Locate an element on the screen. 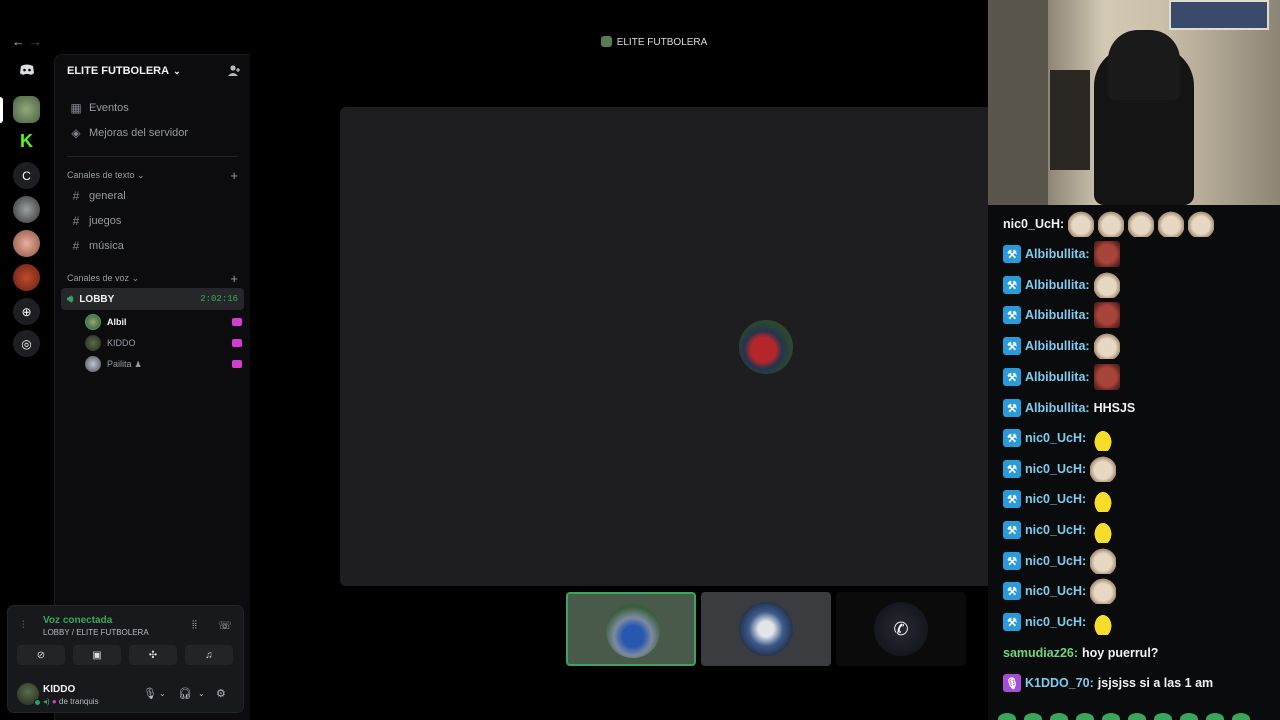 The image size is (1280, 720). calendar-icon: ▦ is located at coordinates (76, 108).